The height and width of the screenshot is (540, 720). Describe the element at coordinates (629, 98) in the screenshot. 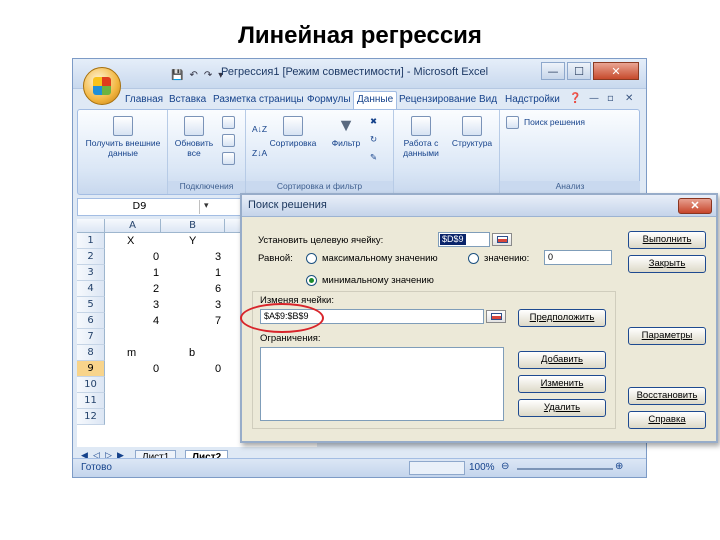

I see `ribbon-close-icon: ✕` at that location.